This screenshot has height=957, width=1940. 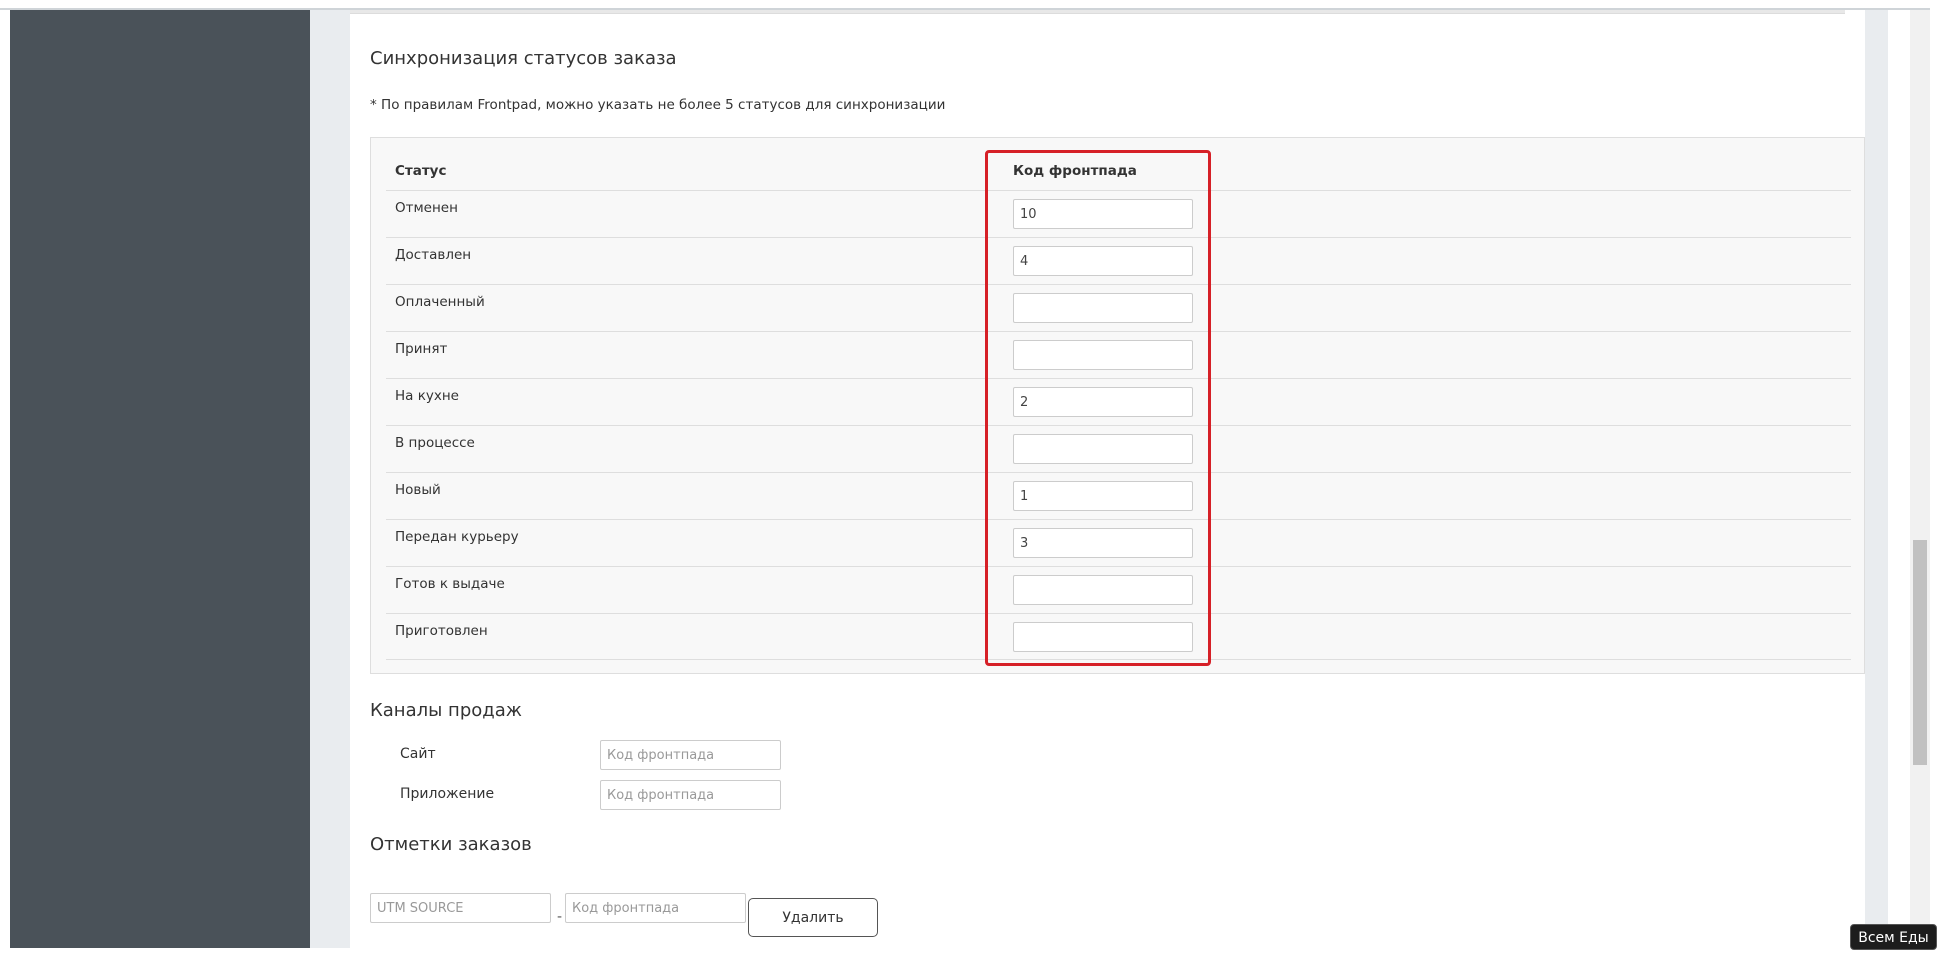 I want to click on table-row: Оплаченный, so click(x=1118, y=307).